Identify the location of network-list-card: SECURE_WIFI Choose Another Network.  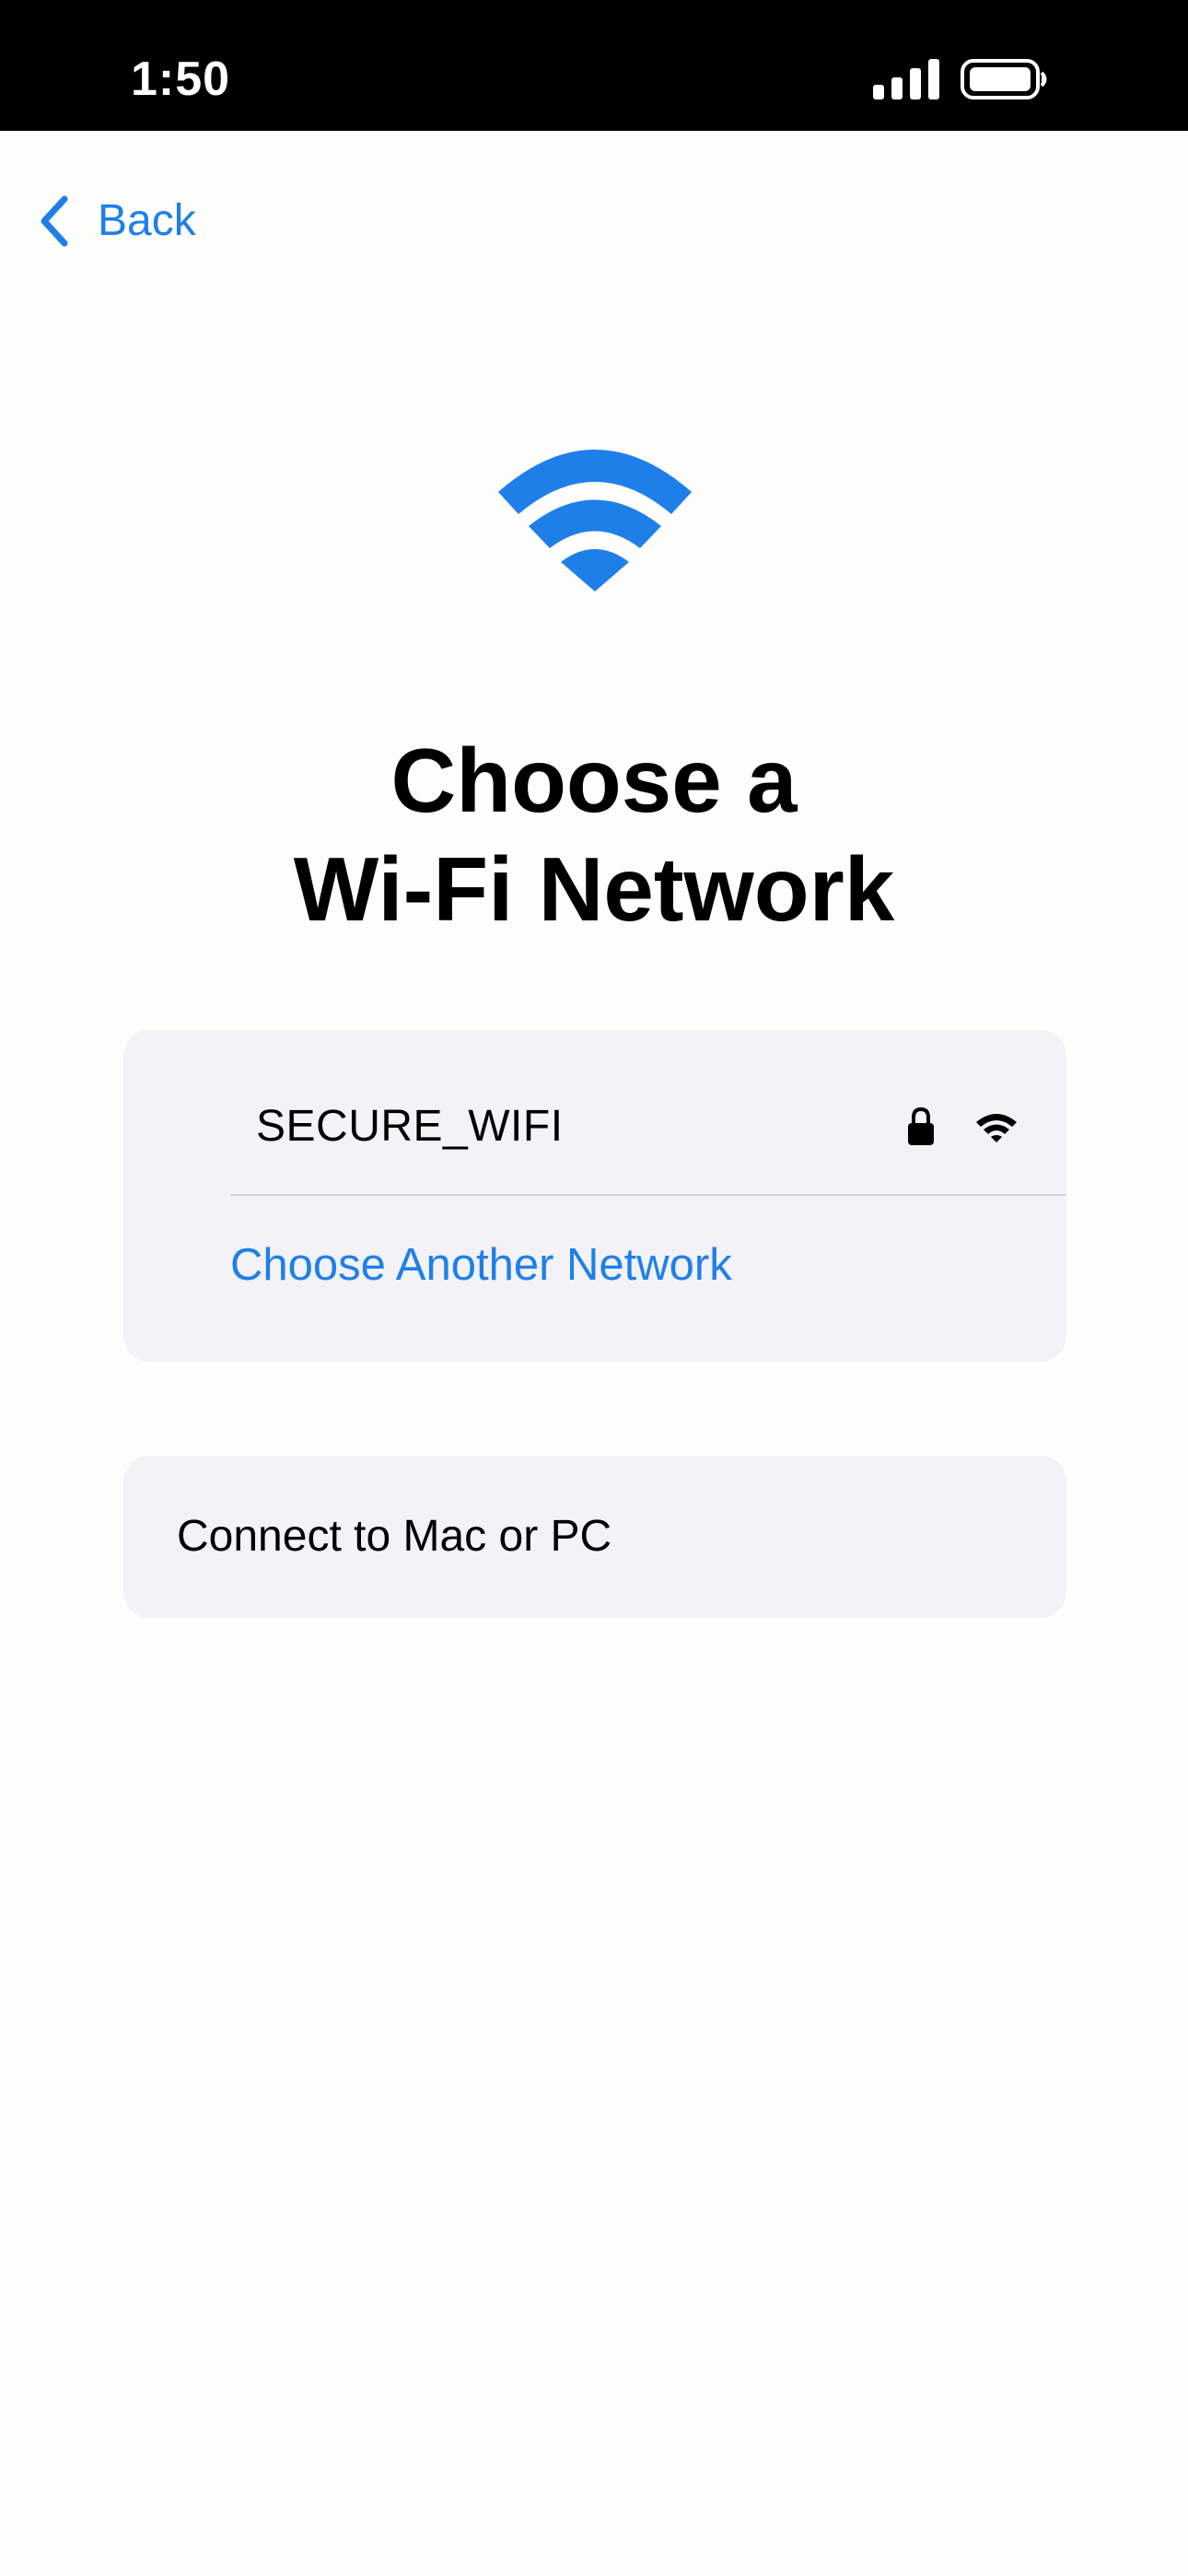
(594, 1196).